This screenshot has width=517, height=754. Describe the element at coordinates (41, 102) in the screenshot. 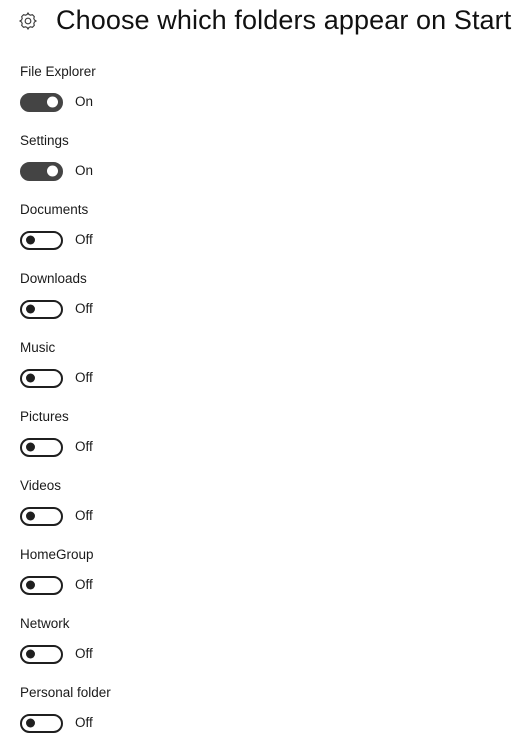

I see `toggle-file-explorer` at that location.